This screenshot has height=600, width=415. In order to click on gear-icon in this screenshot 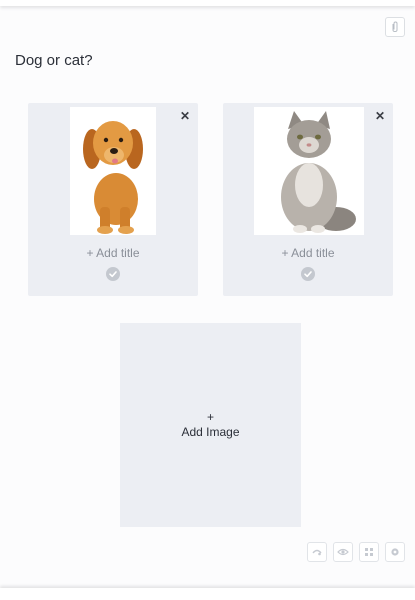, I will do `click(395, 552)`.